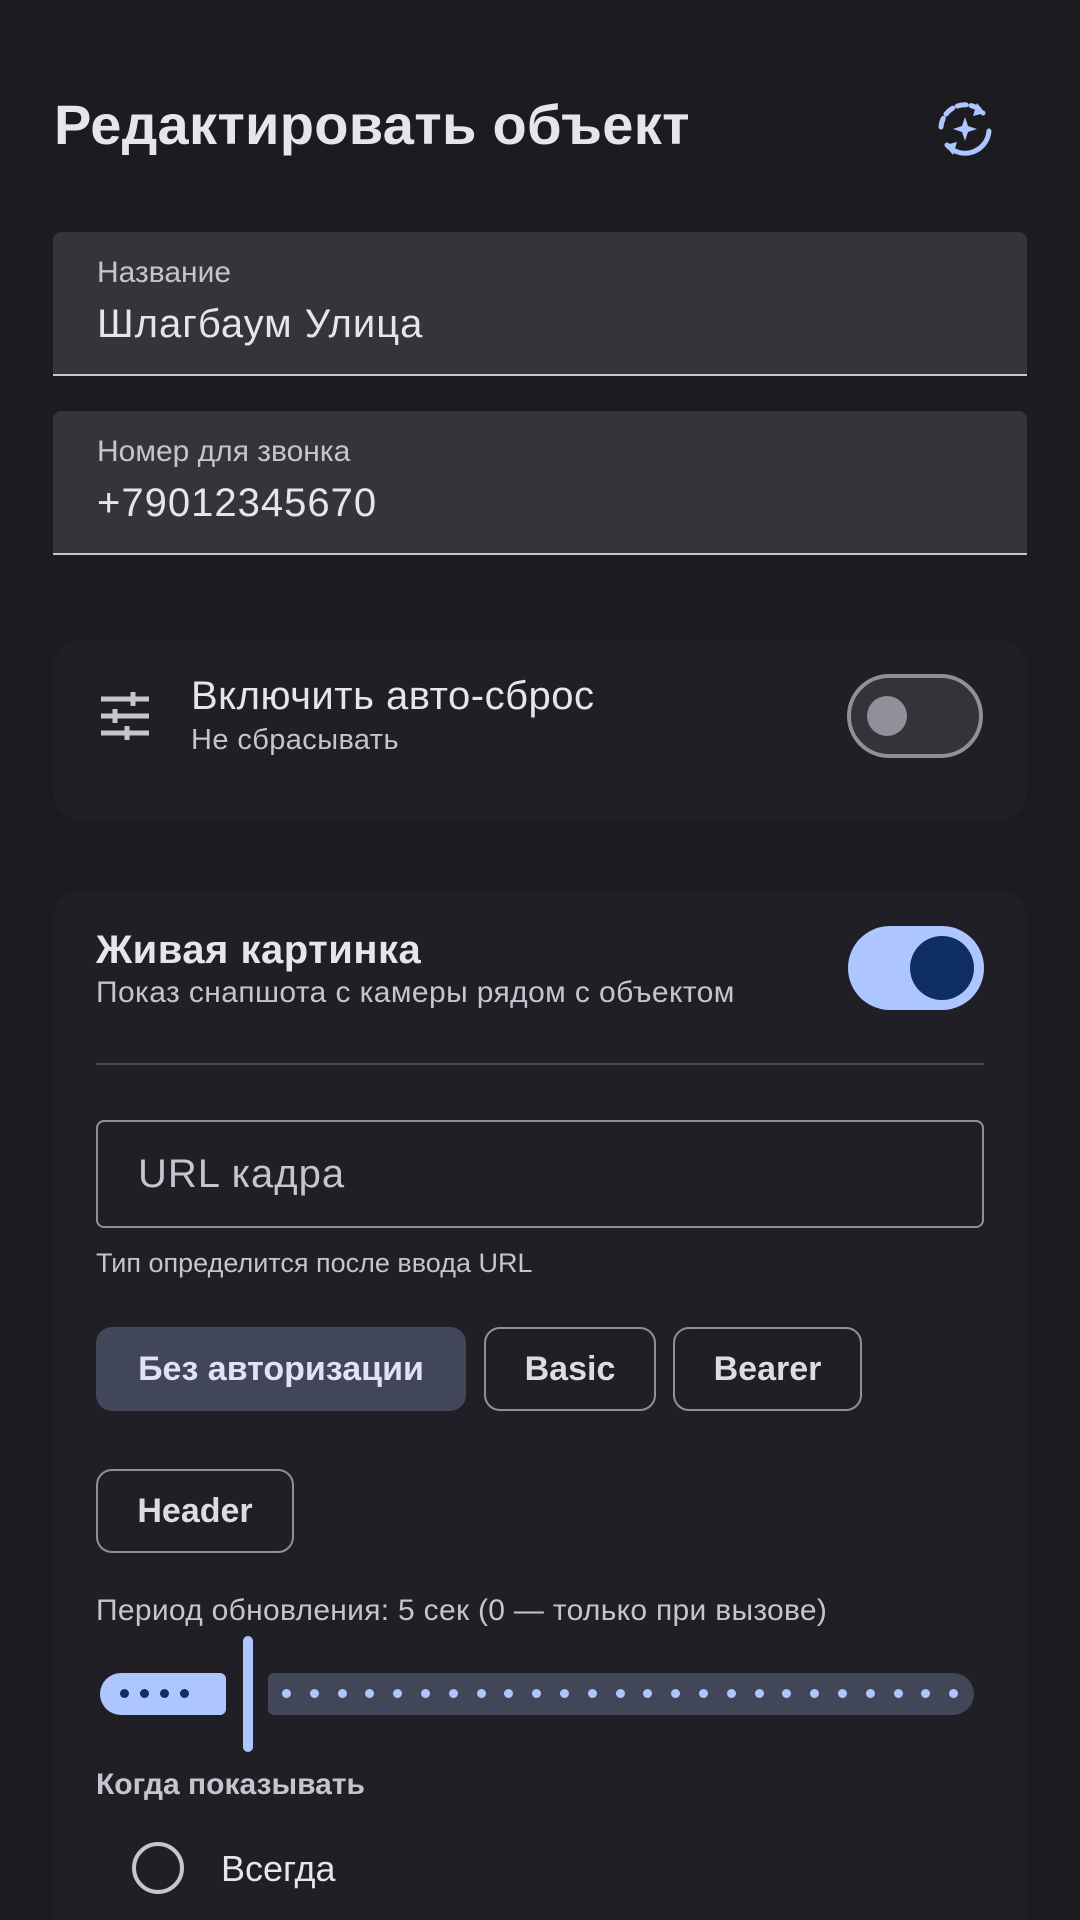  I want to click on tune-icon, so click(125, 716).